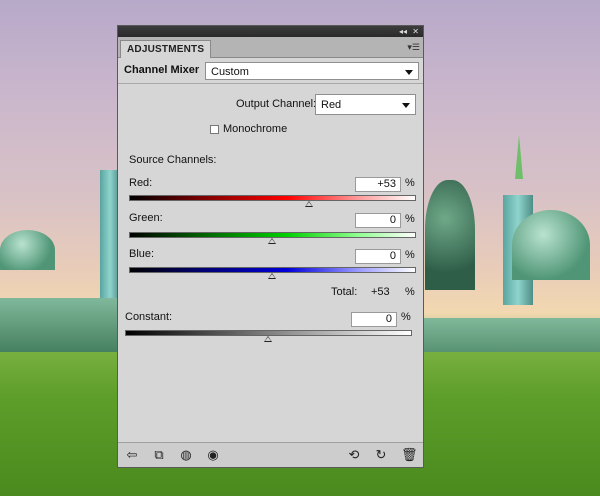 The height and width of the screenshot is (496, 600). I want to click on back-arrow-icon: ⇦, so click(132, 454).